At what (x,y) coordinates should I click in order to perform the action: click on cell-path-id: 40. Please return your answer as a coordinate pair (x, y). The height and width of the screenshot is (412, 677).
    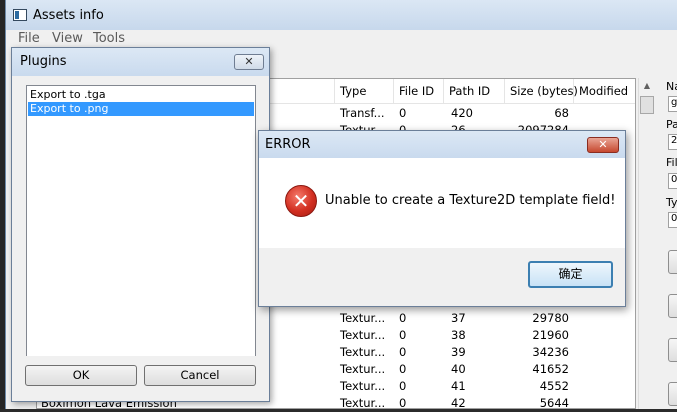
    Looking at the image, I should click on (458, 369).